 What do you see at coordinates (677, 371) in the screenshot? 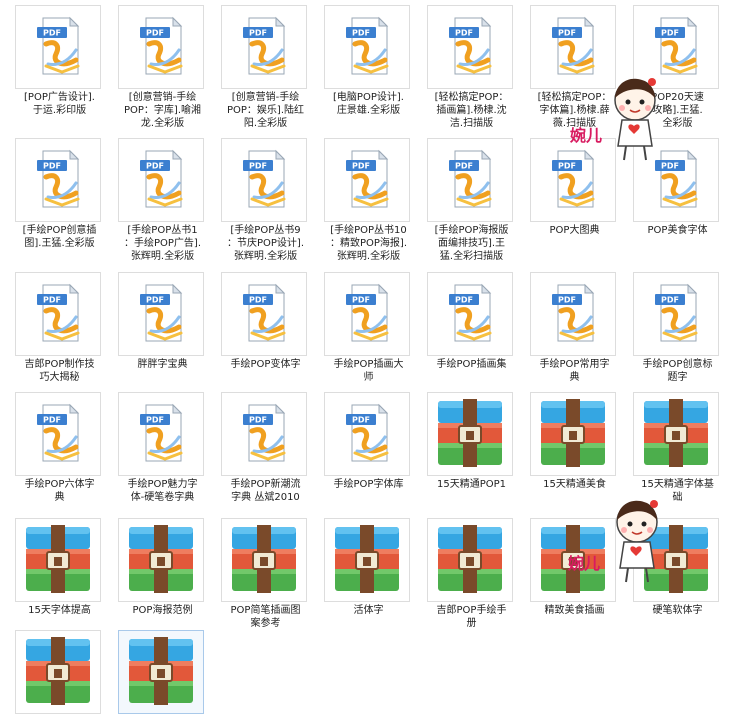
I see `file-name-label: 手绘POP创意标 题字` at bounding box center [677, 371].